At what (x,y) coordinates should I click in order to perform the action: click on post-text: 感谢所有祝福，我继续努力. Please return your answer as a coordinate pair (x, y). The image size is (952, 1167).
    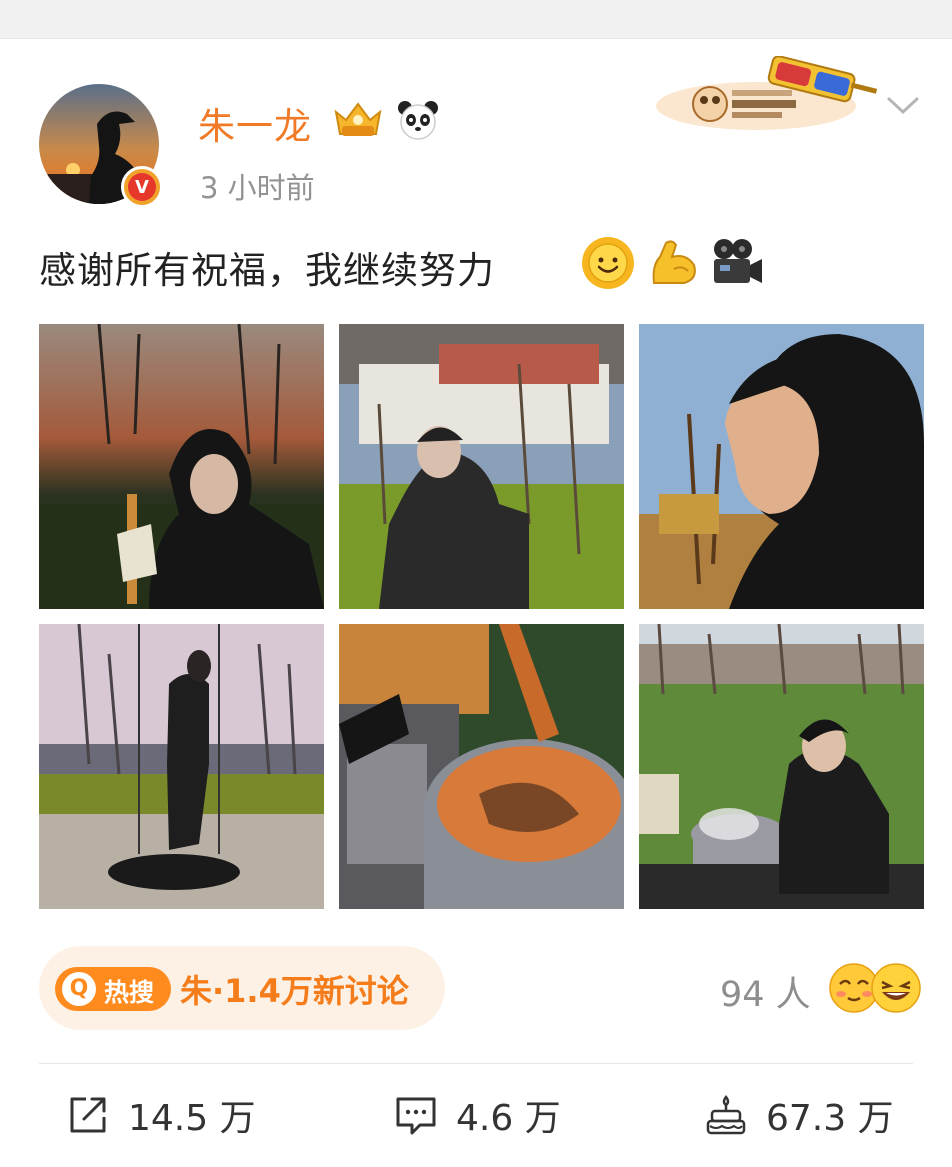
    Looking at the image, I should click on (267, 270).